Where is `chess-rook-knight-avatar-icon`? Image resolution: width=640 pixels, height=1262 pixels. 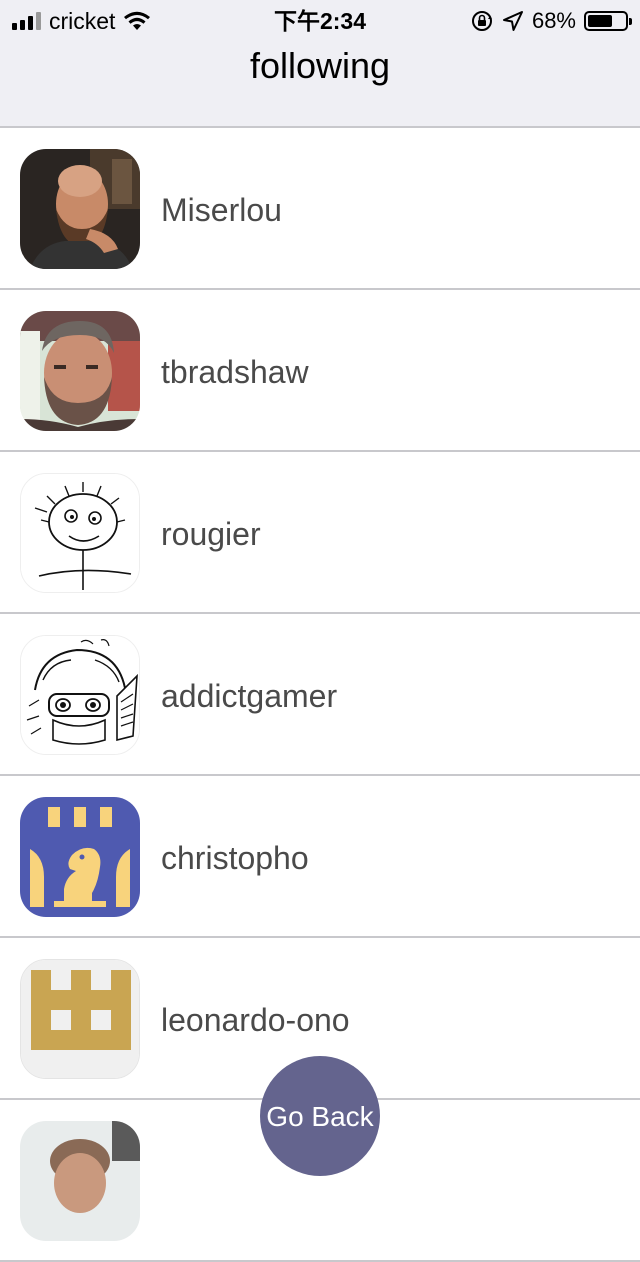 chess-rook-knight-avatar-icon is located at coordinates (80, 857).